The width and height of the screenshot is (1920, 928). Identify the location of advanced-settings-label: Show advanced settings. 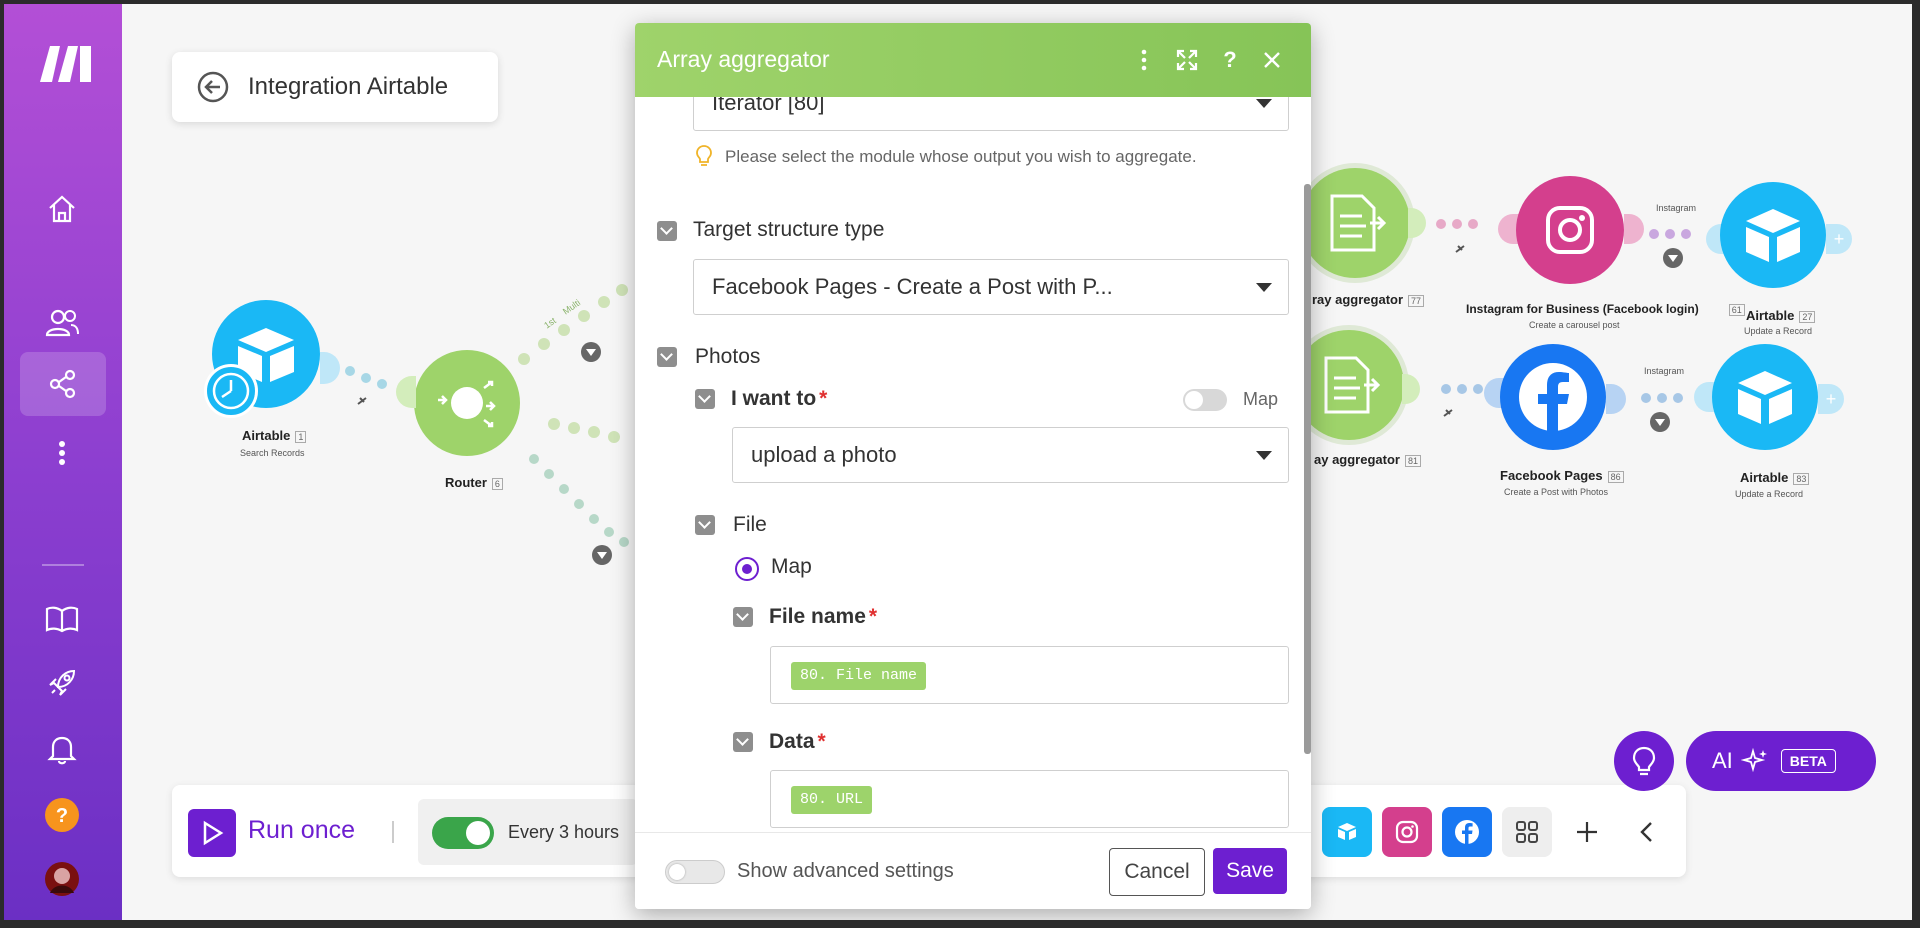
(845, 871).